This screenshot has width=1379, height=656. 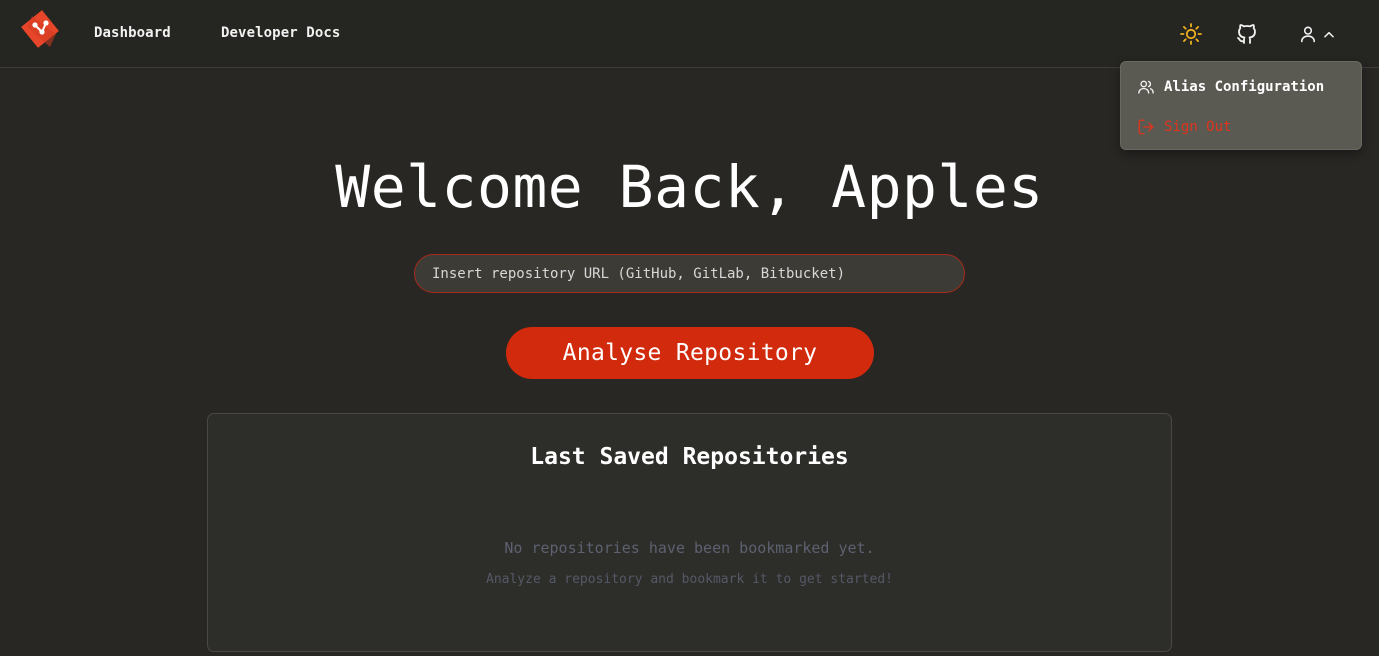 I want to click on github-icon, so click(x=1247, y=34).